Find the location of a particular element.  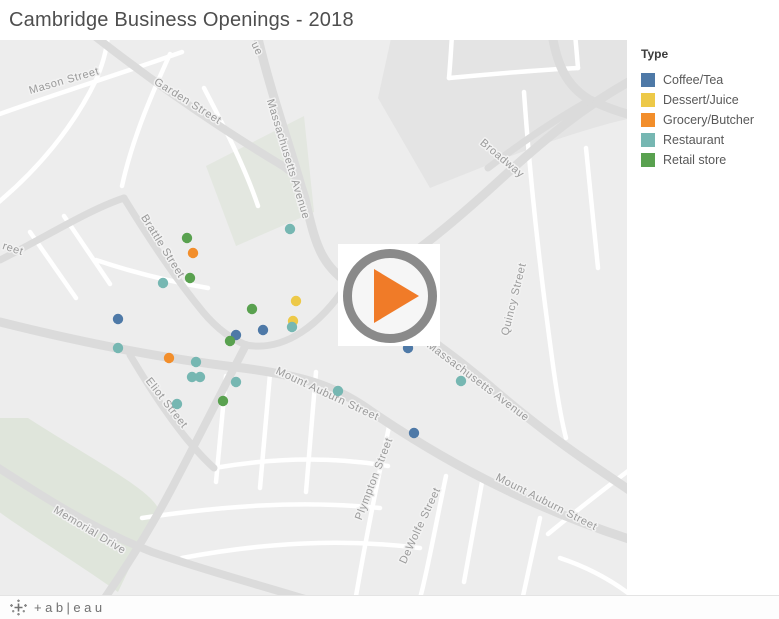

legend-item-label: Dessert/Juice is located at coordinates (701, 100).